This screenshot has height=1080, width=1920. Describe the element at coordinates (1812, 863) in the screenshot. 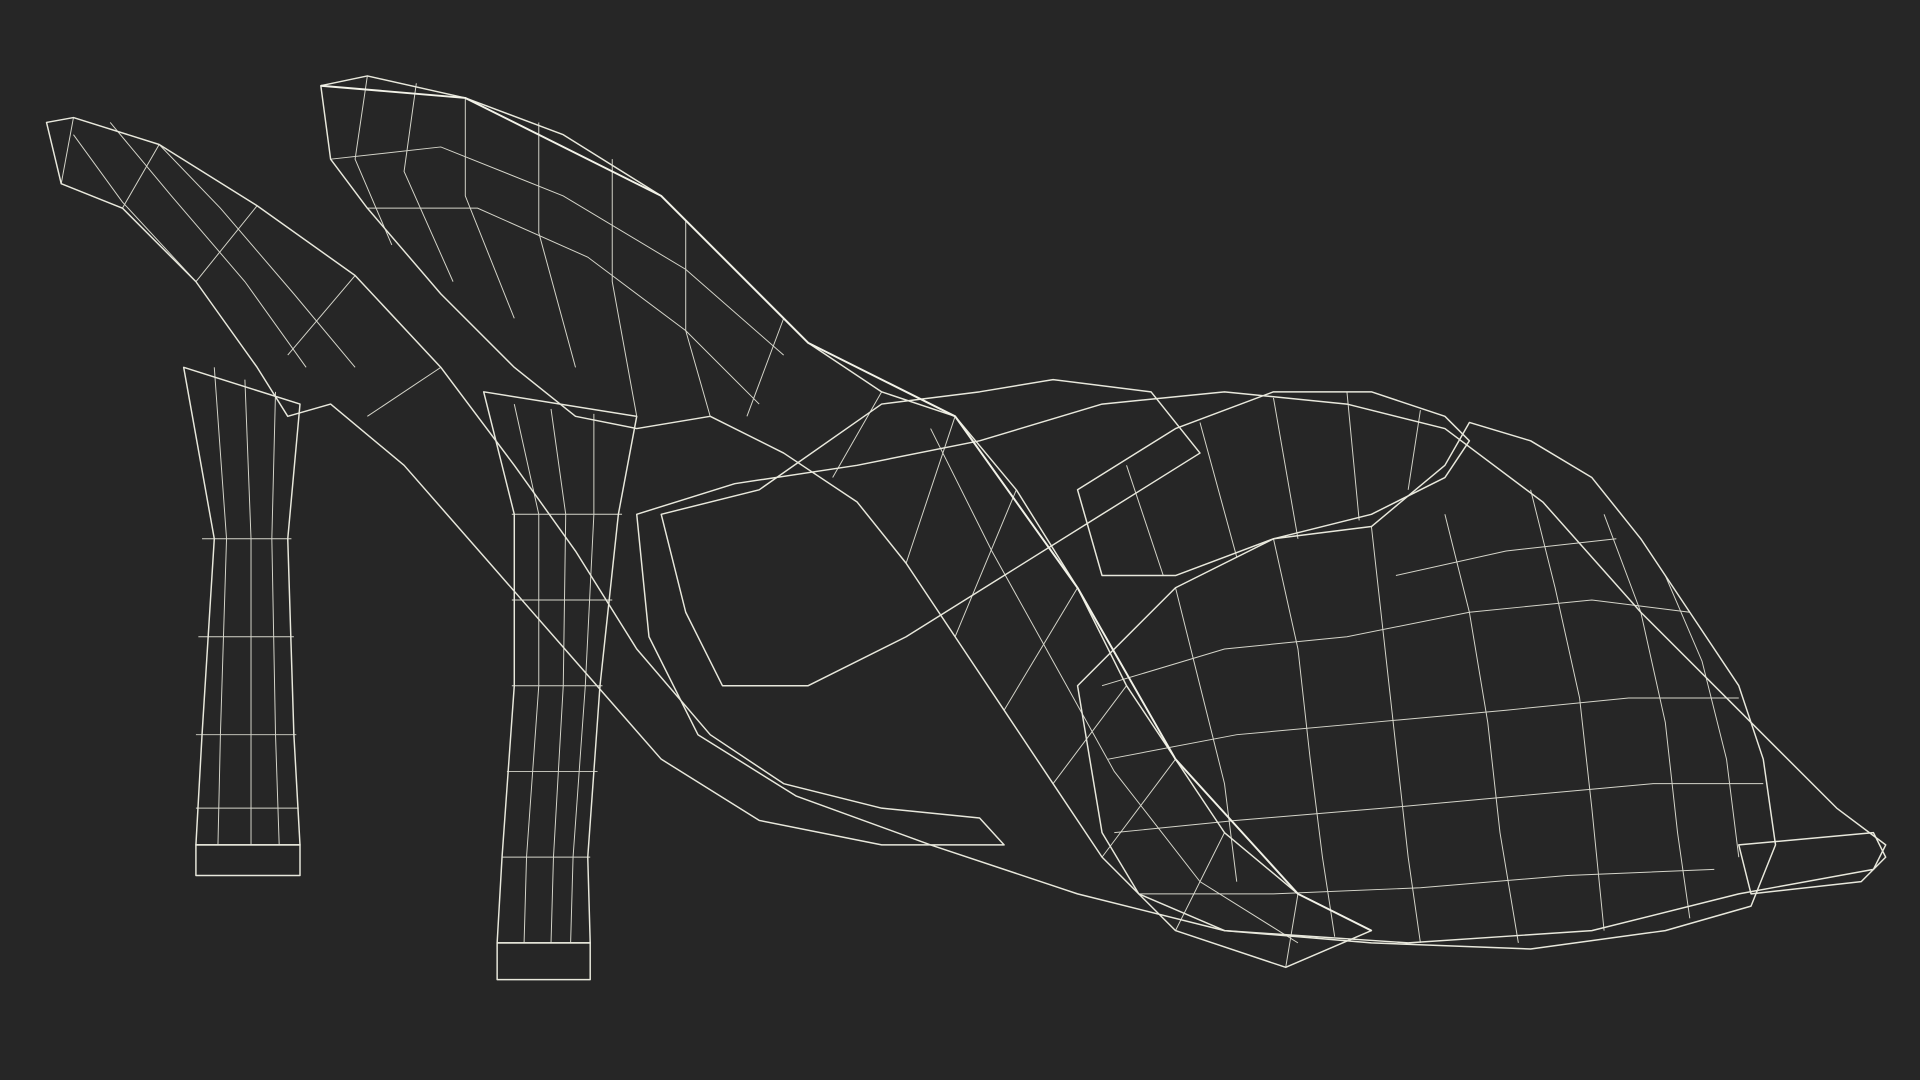

I see `front-sandal-toe-tip` at that location.